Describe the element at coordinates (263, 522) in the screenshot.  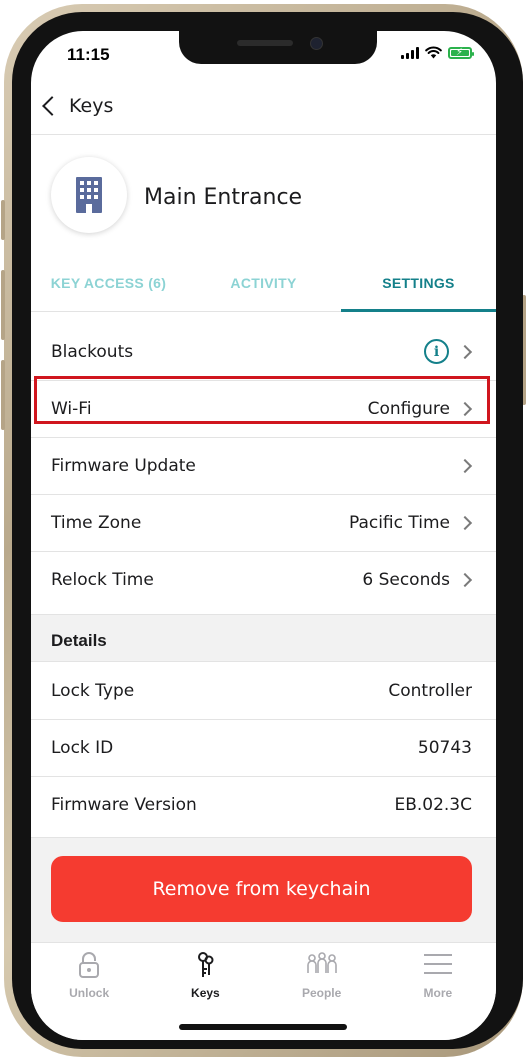
I see `settings-row-time-zone: Time Zone Pacific Time` at that location.